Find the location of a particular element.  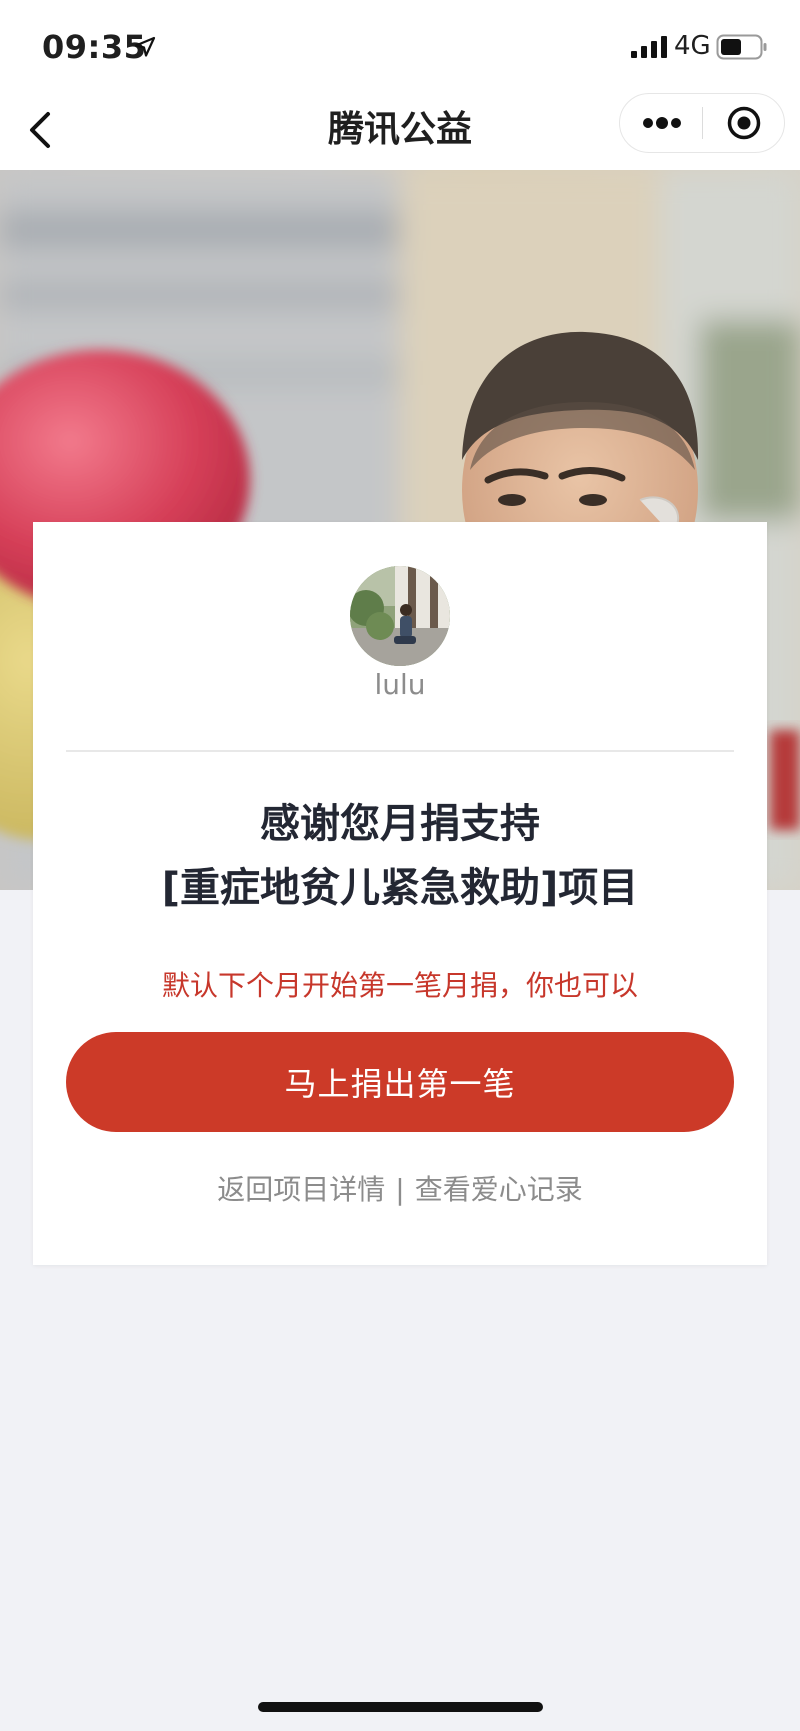

more-dots-icon is located at coordinates (661, 123).